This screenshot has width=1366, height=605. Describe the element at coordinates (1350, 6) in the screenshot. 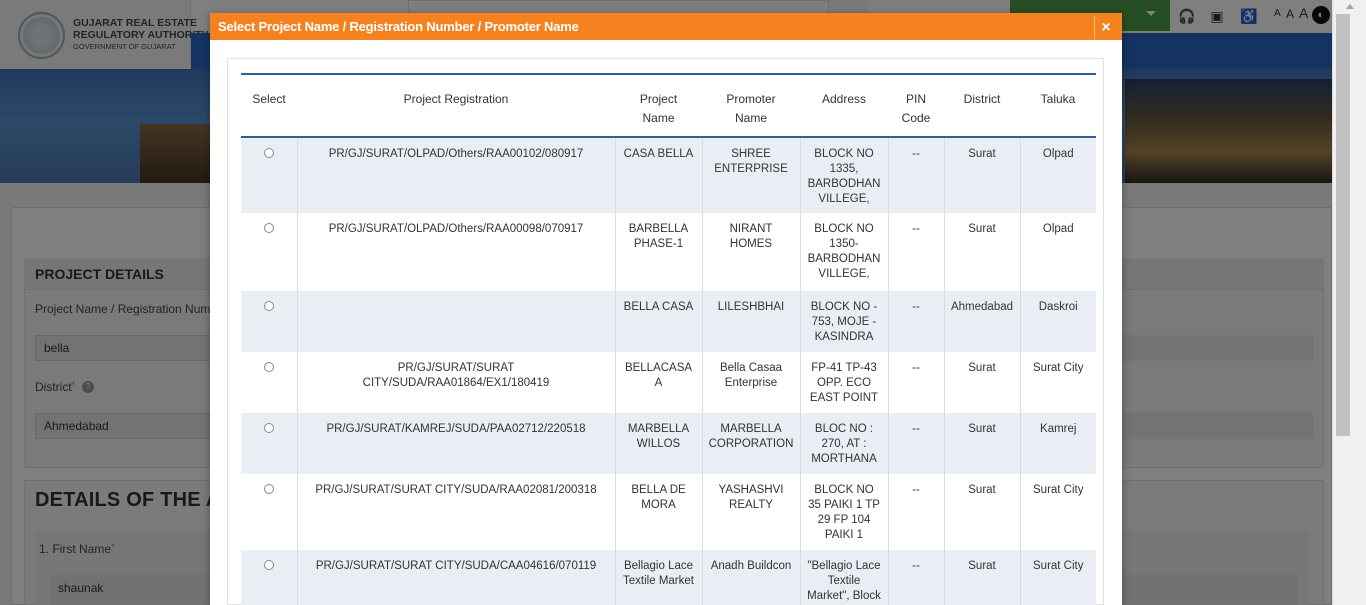

I see `scroll-up-icon` at that location.